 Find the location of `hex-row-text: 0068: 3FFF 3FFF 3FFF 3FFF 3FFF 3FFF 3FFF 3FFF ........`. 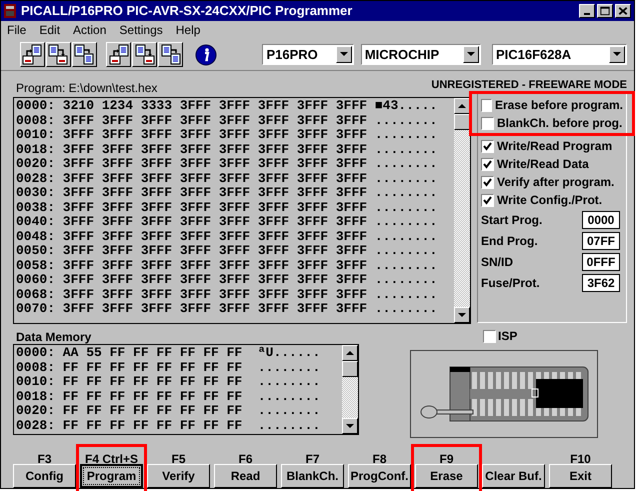

hex-row-text: 0068: 3FFF 3FFF 3FFF 3FFF 3FFF 3FFF 3FFF 3FFF ........ is located at coordinates (227, 295).